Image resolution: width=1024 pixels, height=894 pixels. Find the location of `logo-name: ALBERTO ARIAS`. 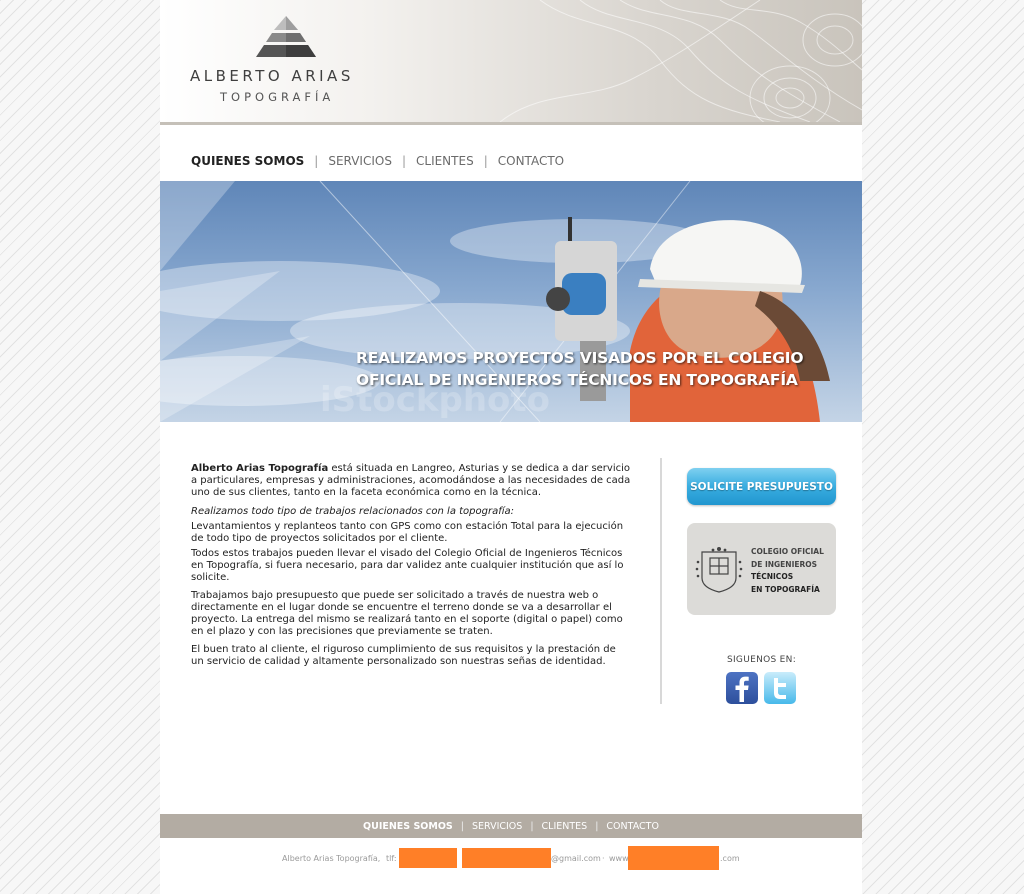

logo-name: ALBERTO ARIAS is located at coordinates (272, 76).